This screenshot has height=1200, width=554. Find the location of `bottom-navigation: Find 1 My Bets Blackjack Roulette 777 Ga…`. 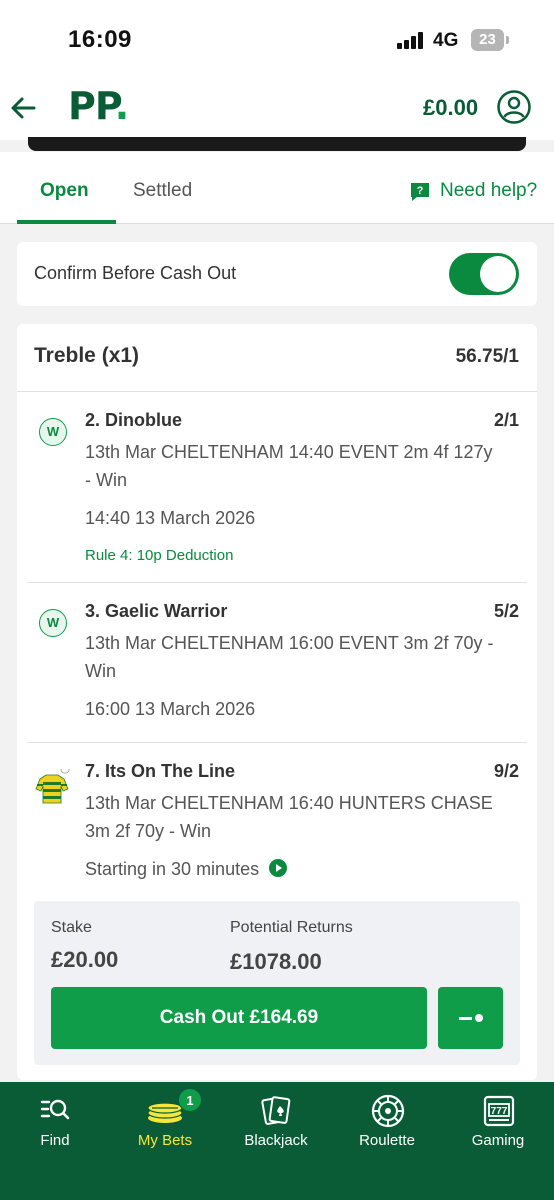

bottom-navigation: Find 1 My Bets Blackjack Roulette 777 Ga… is located at coordinates (277, 1141).